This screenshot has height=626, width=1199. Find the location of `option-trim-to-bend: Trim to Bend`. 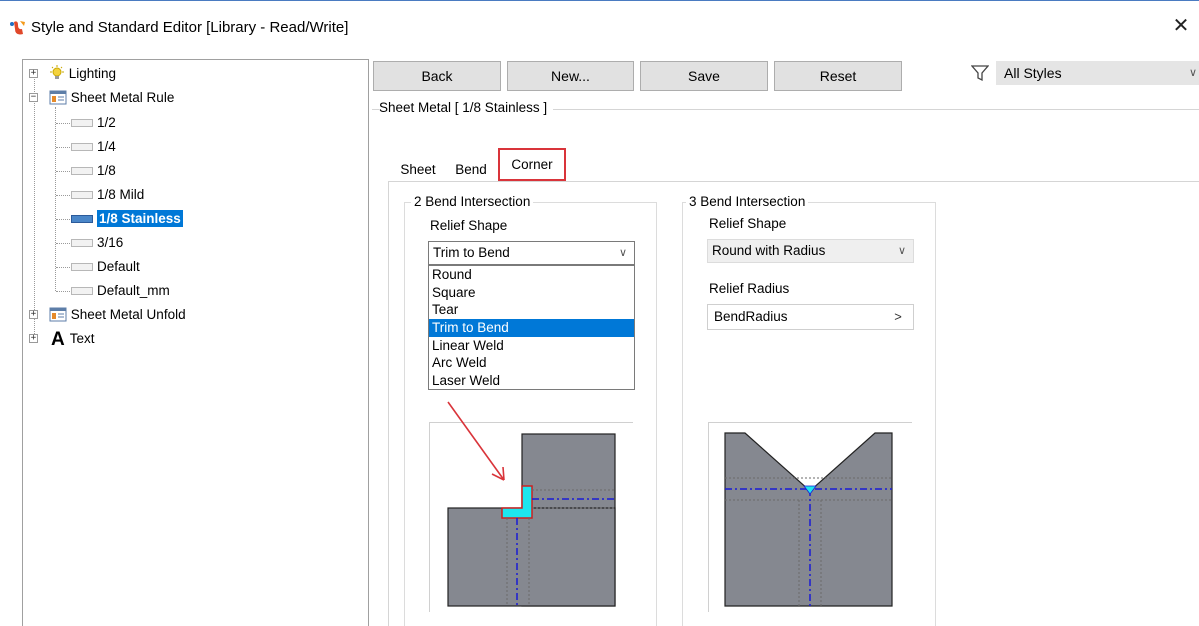

option-trim-to-bend: Trim to Bend is located at coordinates (531, 328).